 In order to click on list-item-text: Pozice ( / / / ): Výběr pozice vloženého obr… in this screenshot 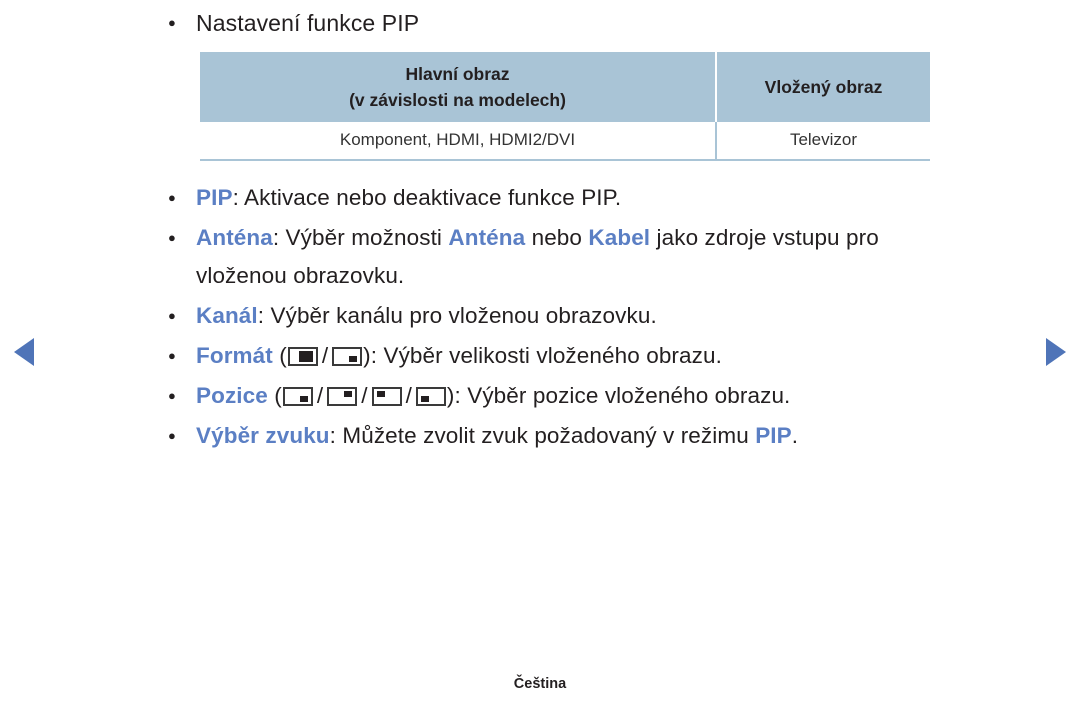, I will do `click(579, 396)`.